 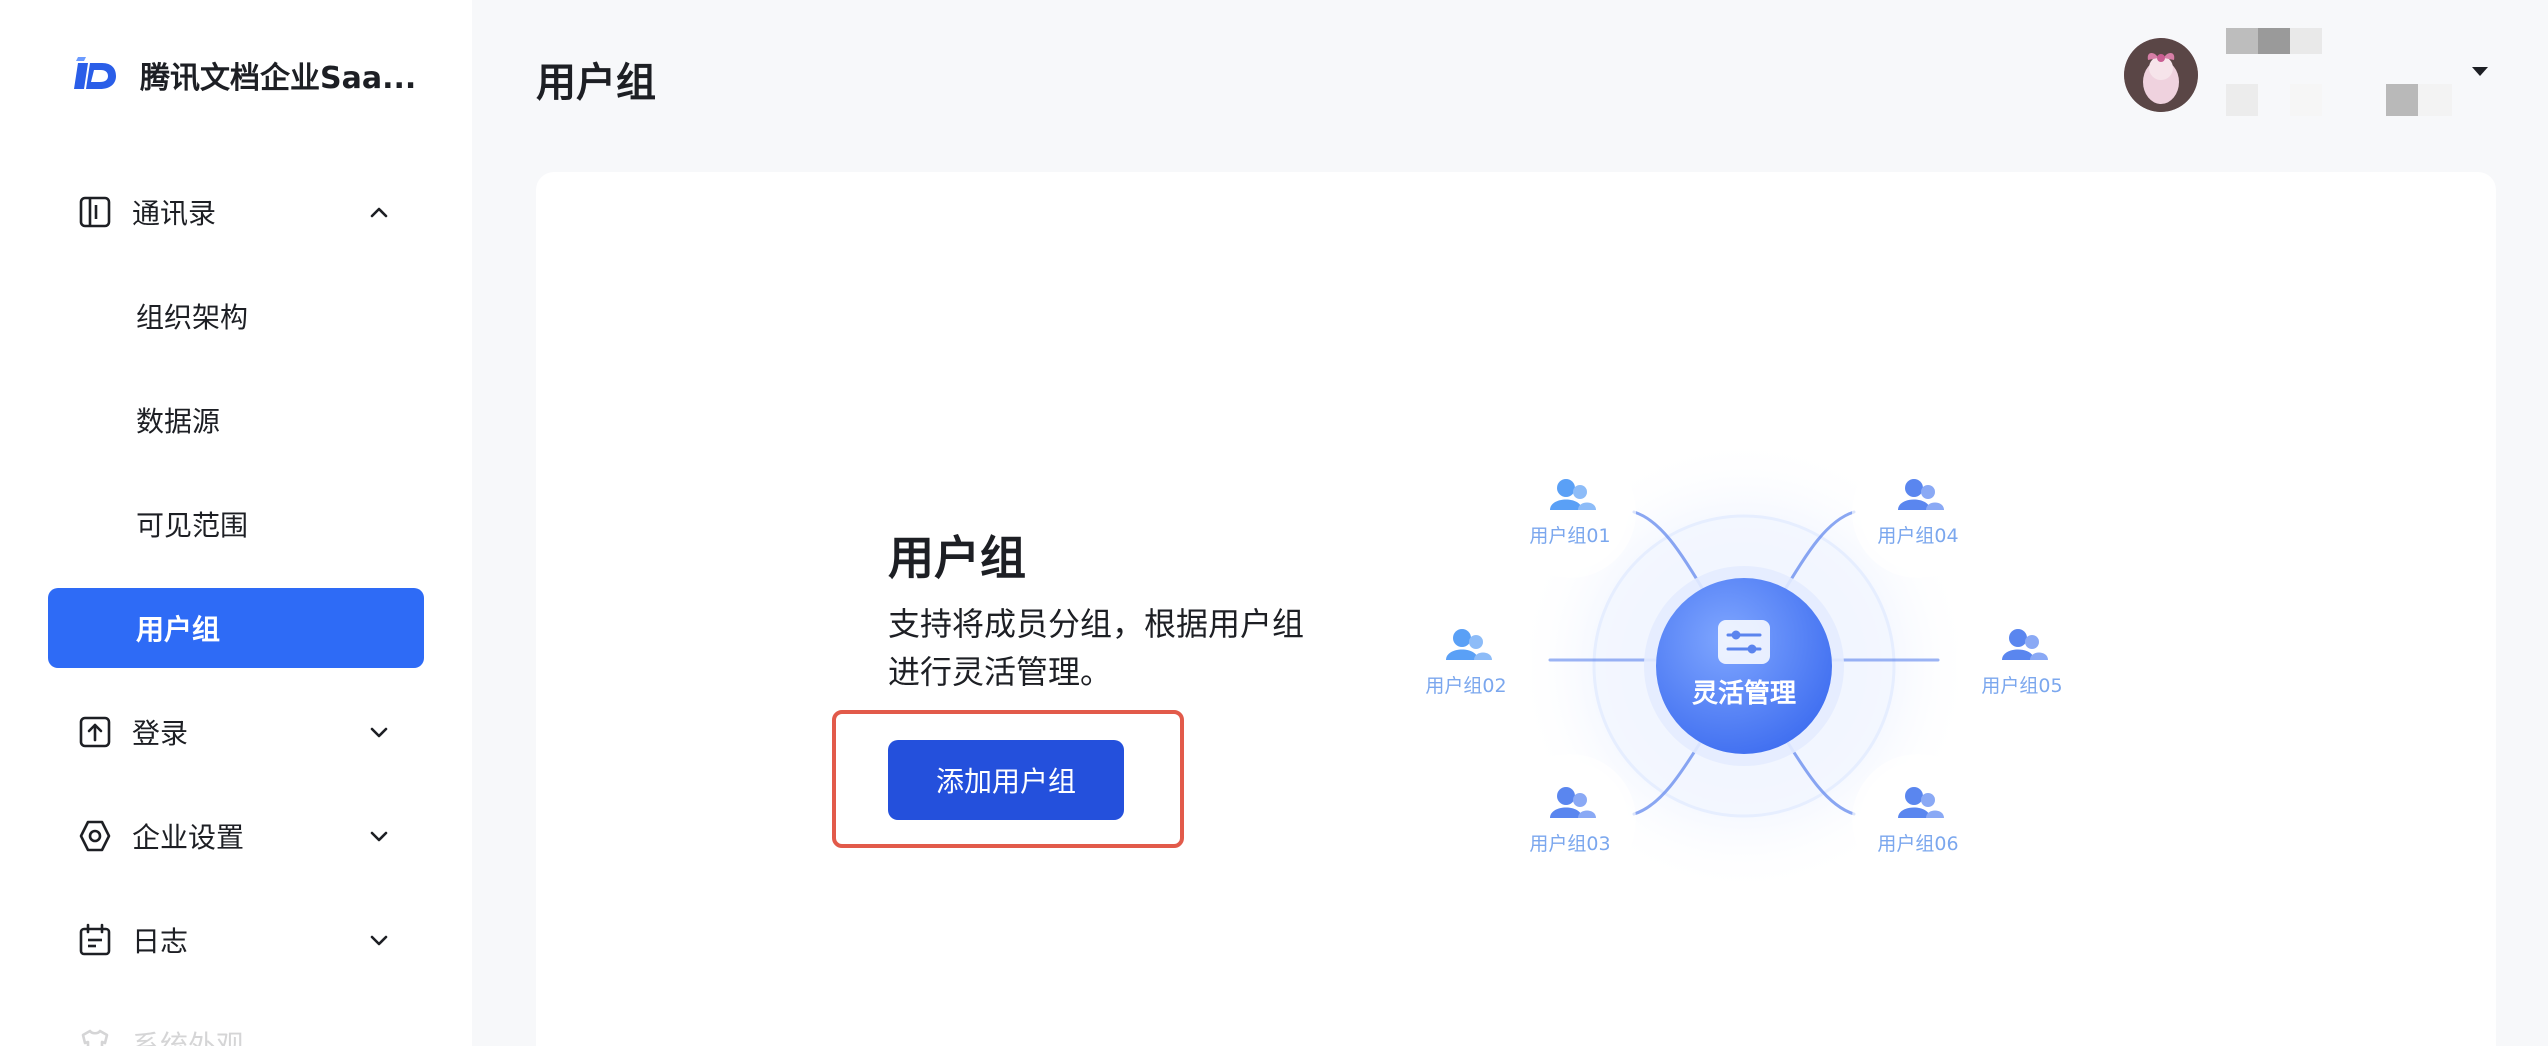 I want to click on sidebar-item-label: 系统外观, so click(x=188, y=1037).